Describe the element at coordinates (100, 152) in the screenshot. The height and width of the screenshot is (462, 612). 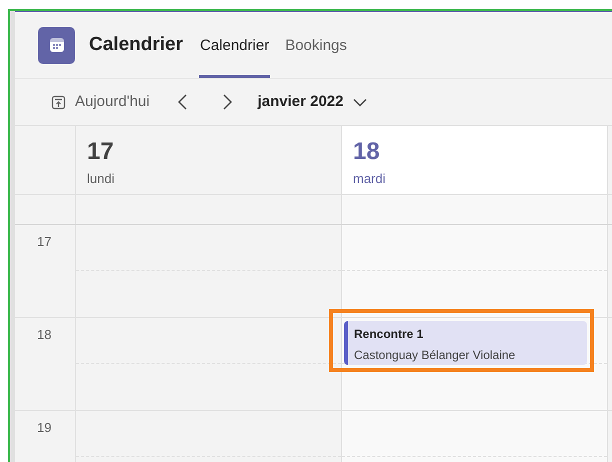
I see `day-number: 17` at that location.